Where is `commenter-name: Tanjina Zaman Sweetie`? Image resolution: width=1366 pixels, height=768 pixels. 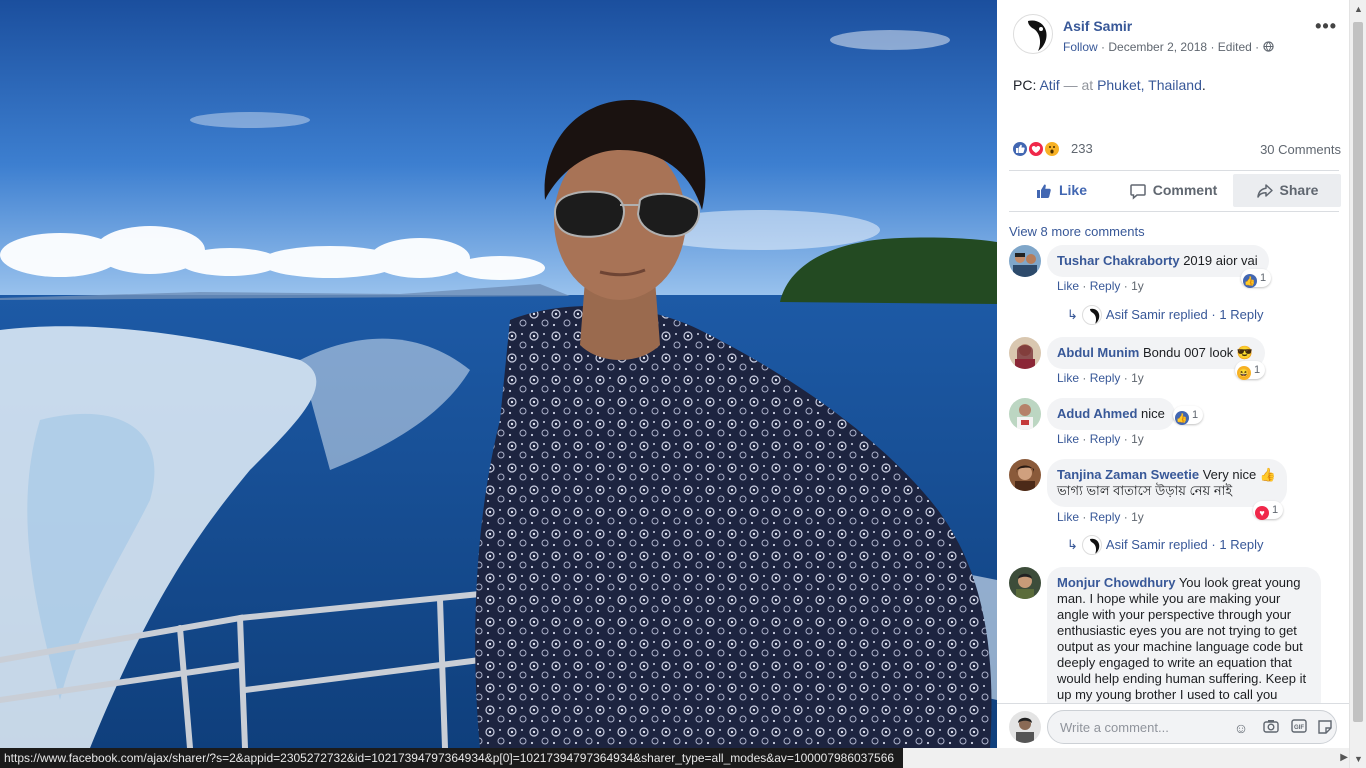
commenter-name: Tanjina Zaman Sweetie is located at coordinates (1128, 474).